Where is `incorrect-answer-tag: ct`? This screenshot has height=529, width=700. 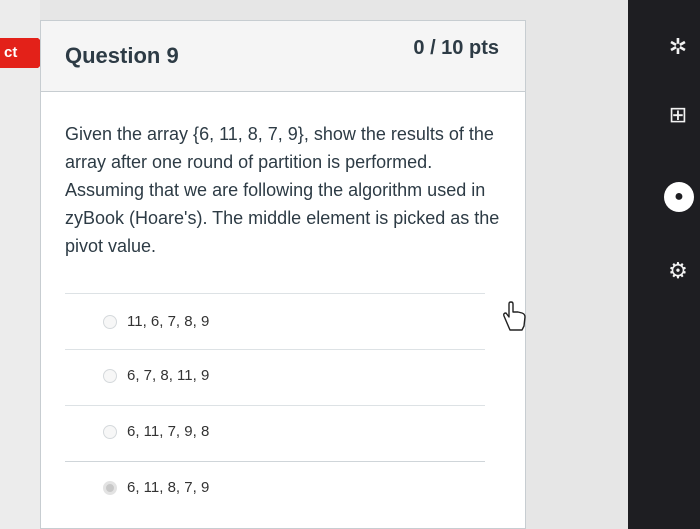
incorrect-answer-tag: ct is located at coordinates (19, 53).